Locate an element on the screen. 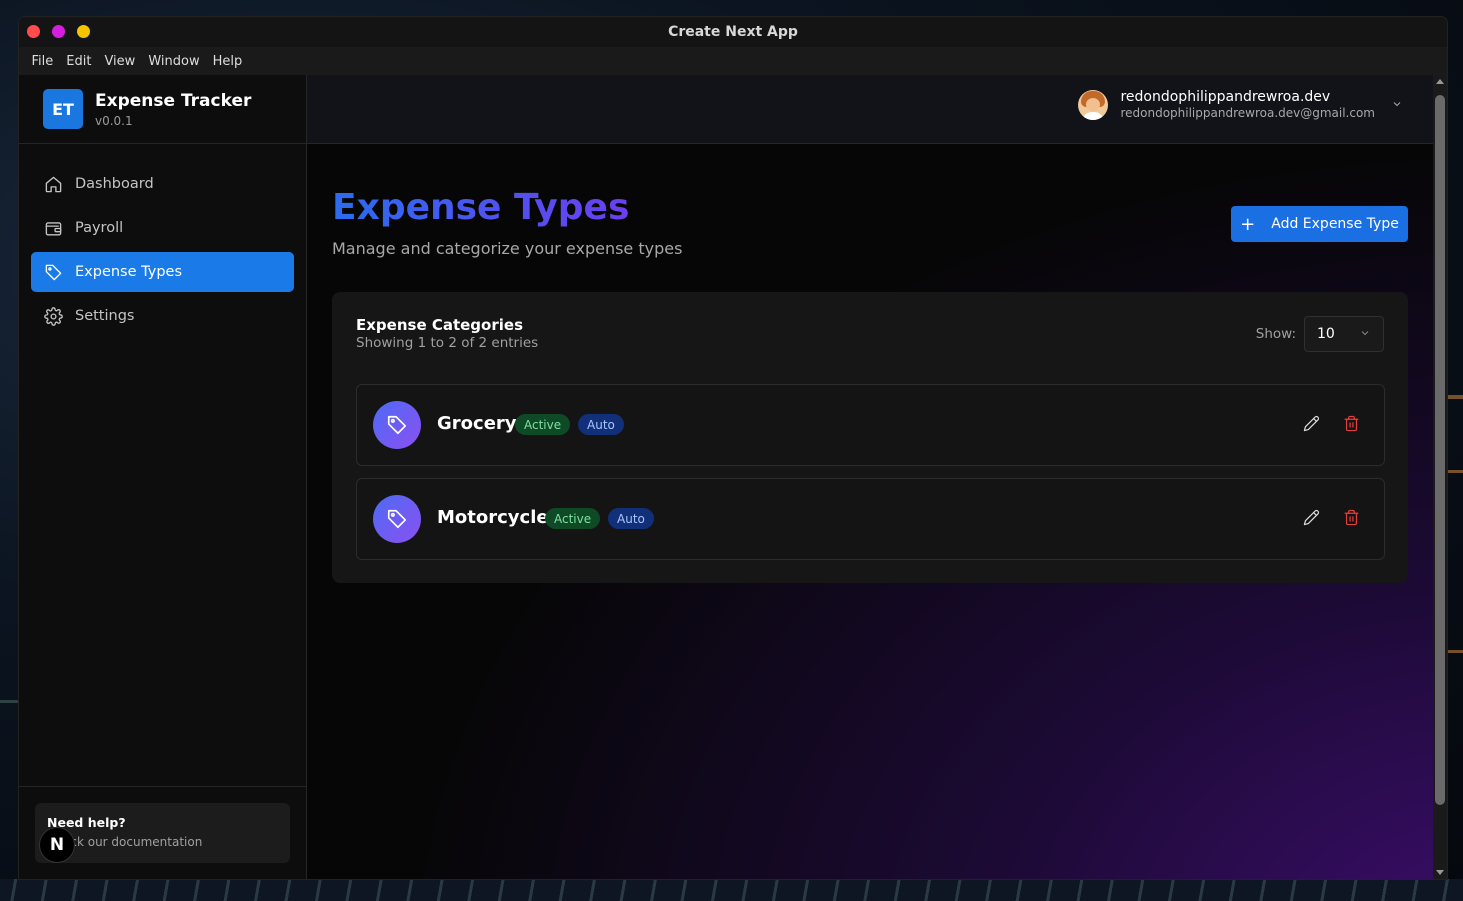 The height and width of the screenshot is (901, 1463). scrollbar is located at coordinates (1440, 477).